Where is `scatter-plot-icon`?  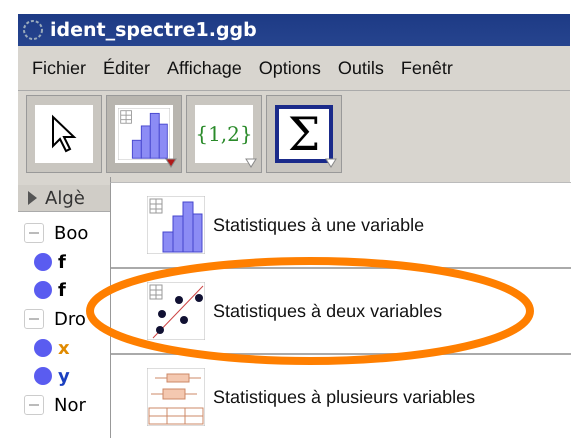 scatter-plot-icon is located at coordinates (176, 311).